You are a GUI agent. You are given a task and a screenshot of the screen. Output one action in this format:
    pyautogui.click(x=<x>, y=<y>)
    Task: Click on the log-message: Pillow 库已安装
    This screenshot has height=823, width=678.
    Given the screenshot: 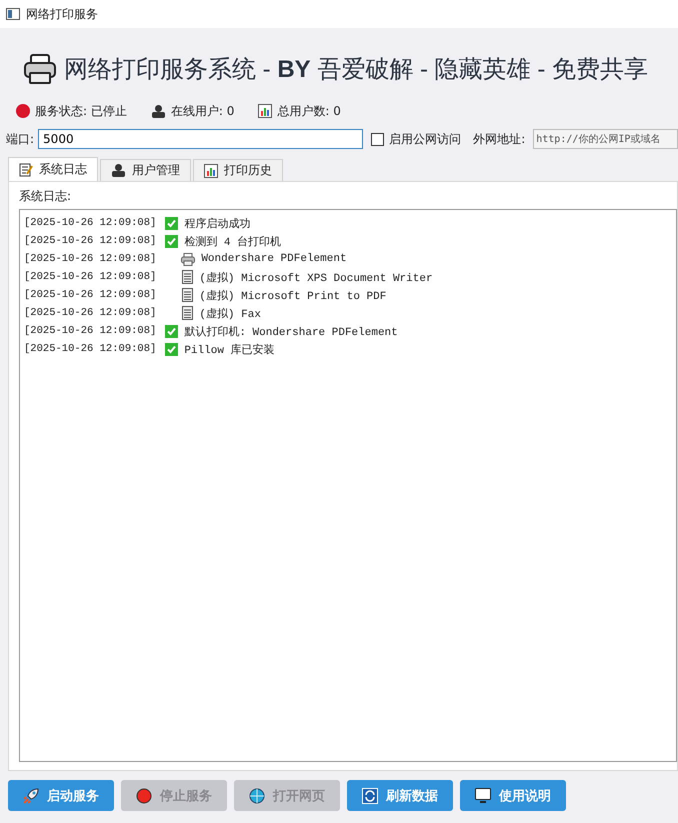 What is the action you would take?
    pyautogui.click(x=229, y=349)
    